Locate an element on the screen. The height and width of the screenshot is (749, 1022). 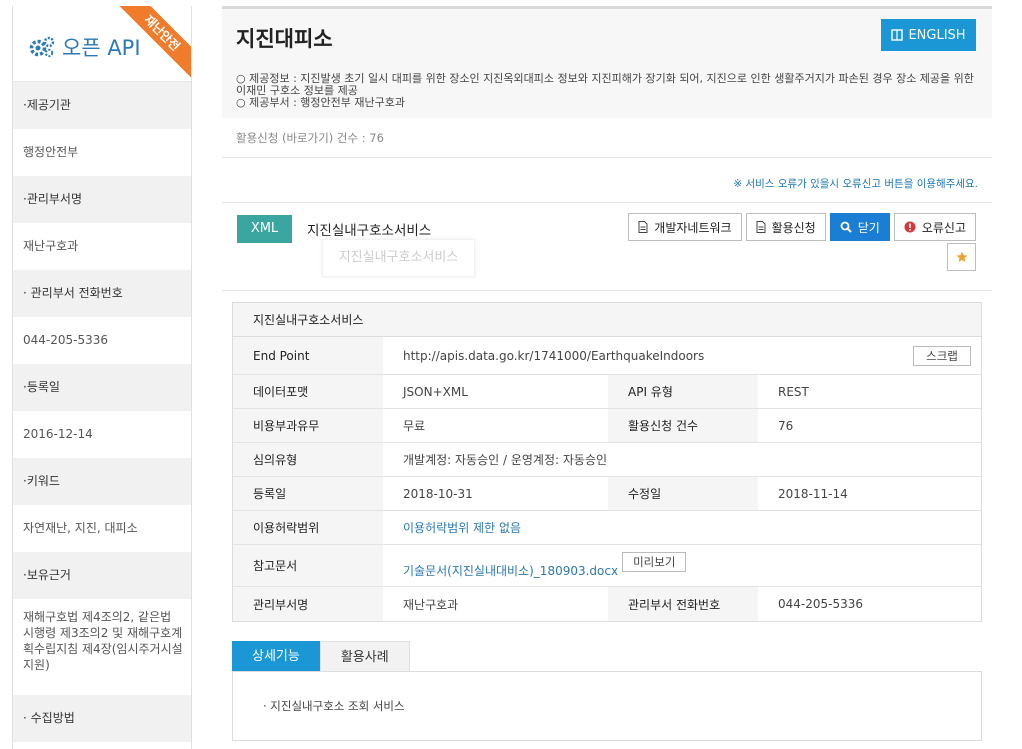
sidebar-label-basis: ·보유근거 is located at coordinates (102, 575).